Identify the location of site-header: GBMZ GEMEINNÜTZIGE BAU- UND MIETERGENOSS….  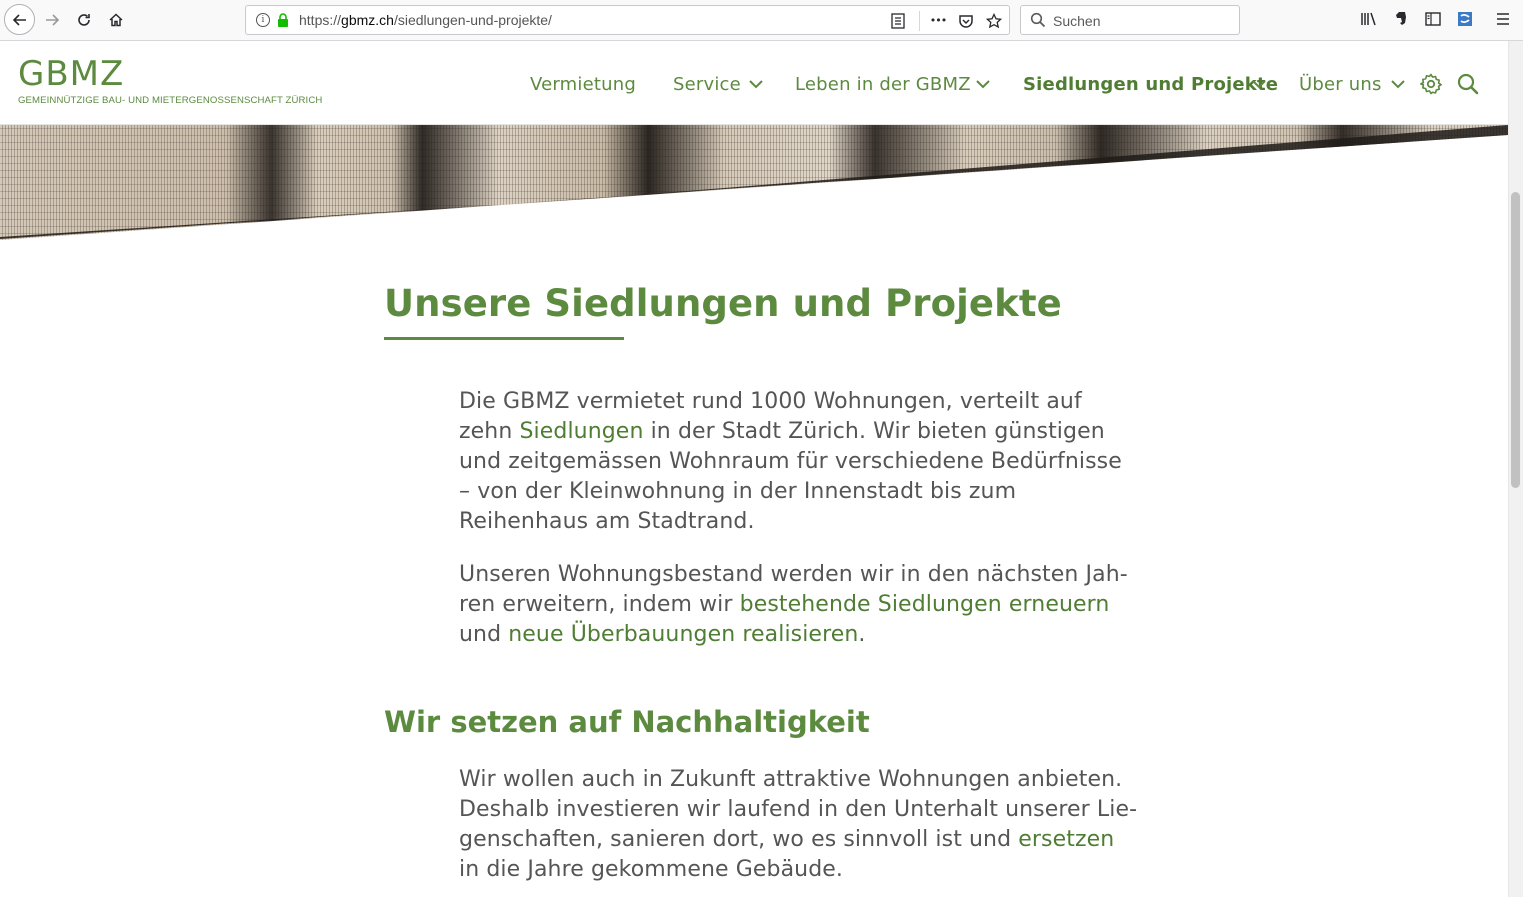
(754, 83).